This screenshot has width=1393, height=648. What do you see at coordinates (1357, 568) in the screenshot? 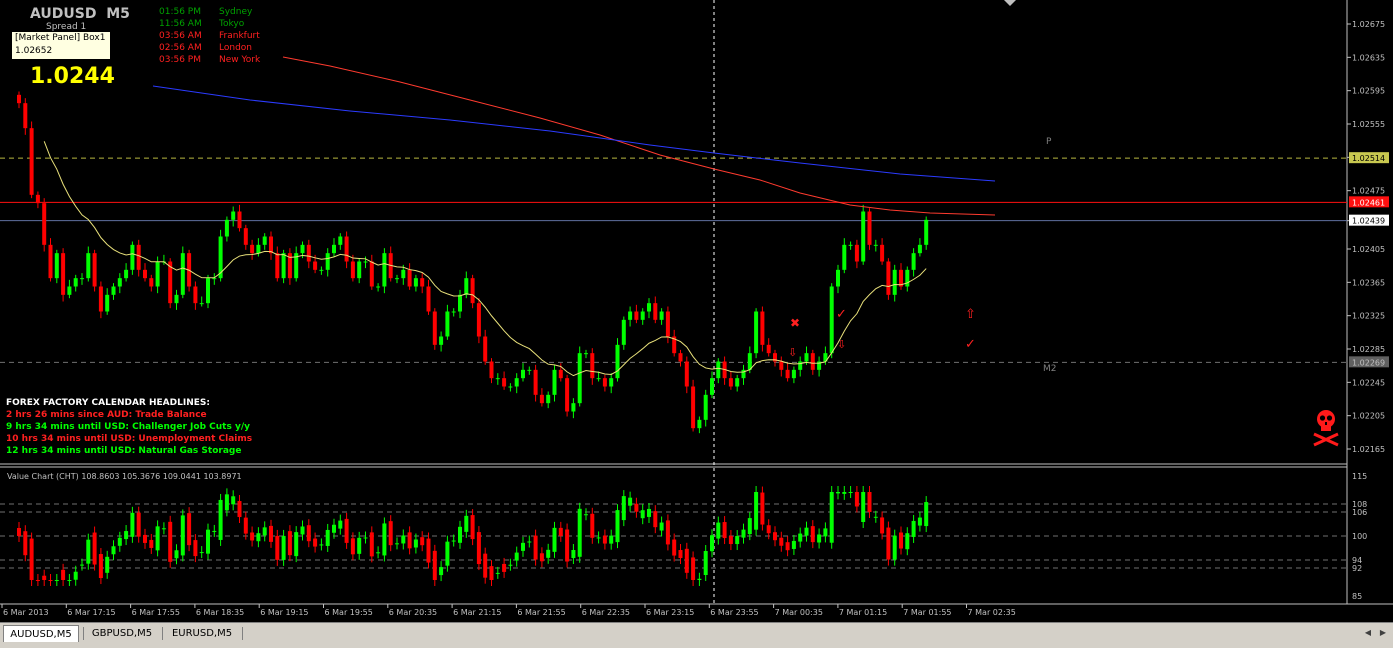
I see `indicator-tick-label: 92` at bounding box center [1357, 568].